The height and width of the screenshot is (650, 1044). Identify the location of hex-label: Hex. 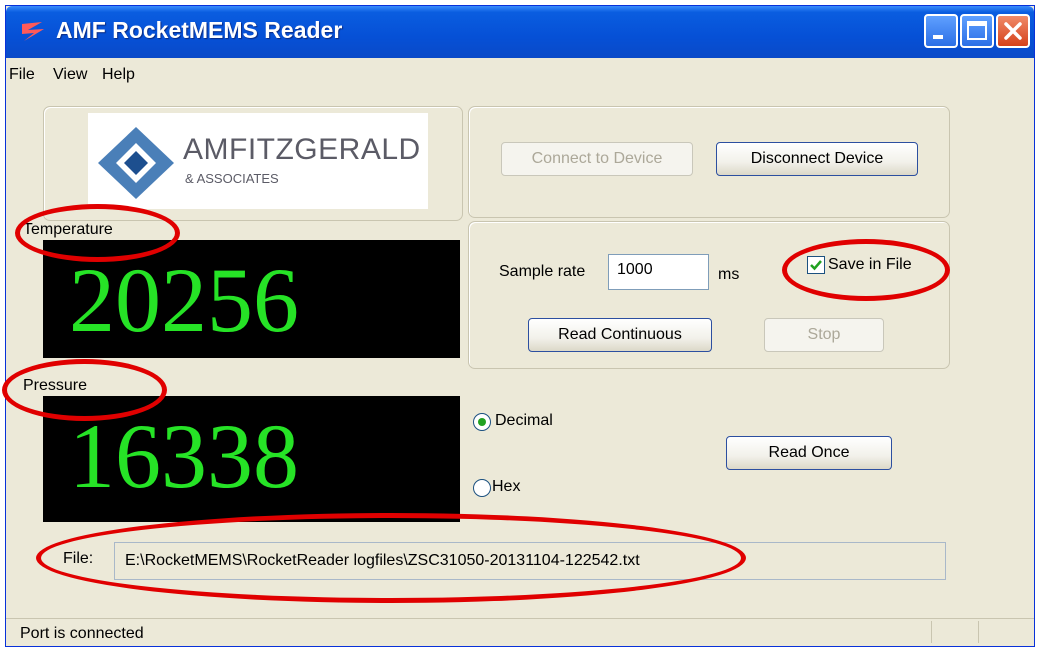
(506, 486).